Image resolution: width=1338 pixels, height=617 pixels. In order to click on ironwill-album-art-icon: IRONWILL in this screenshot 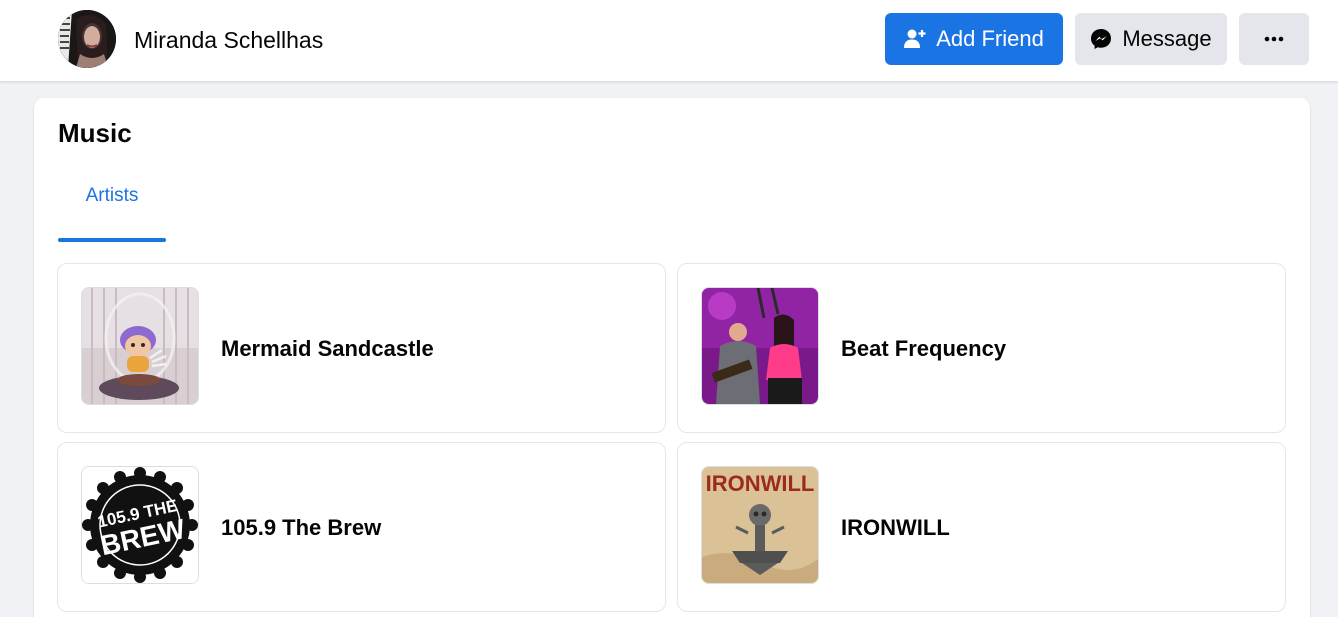, I will do `click(760, 525)`.